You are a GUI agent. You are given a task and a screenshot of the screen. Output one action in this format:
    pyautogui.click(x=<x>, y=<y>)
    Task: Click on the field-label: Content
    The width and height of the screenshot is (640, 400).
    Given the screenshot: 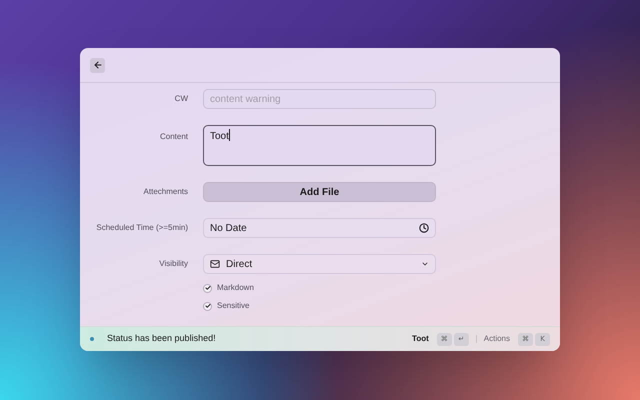 What is the action you would take?
    pyautogui.click(x=173, y=137)
    